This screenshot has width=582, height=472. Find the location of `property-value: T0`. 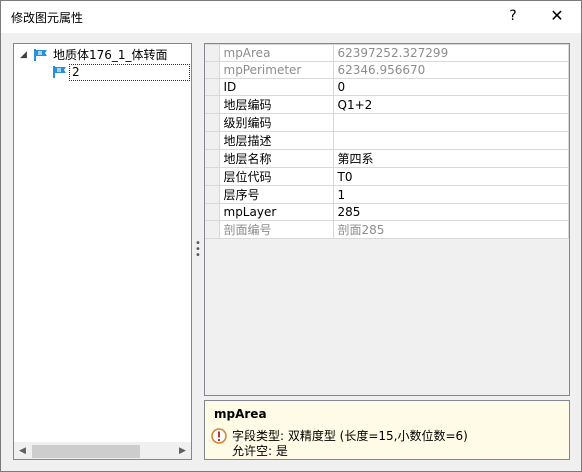

property-value: T0 is located at coordinates (450, 176).